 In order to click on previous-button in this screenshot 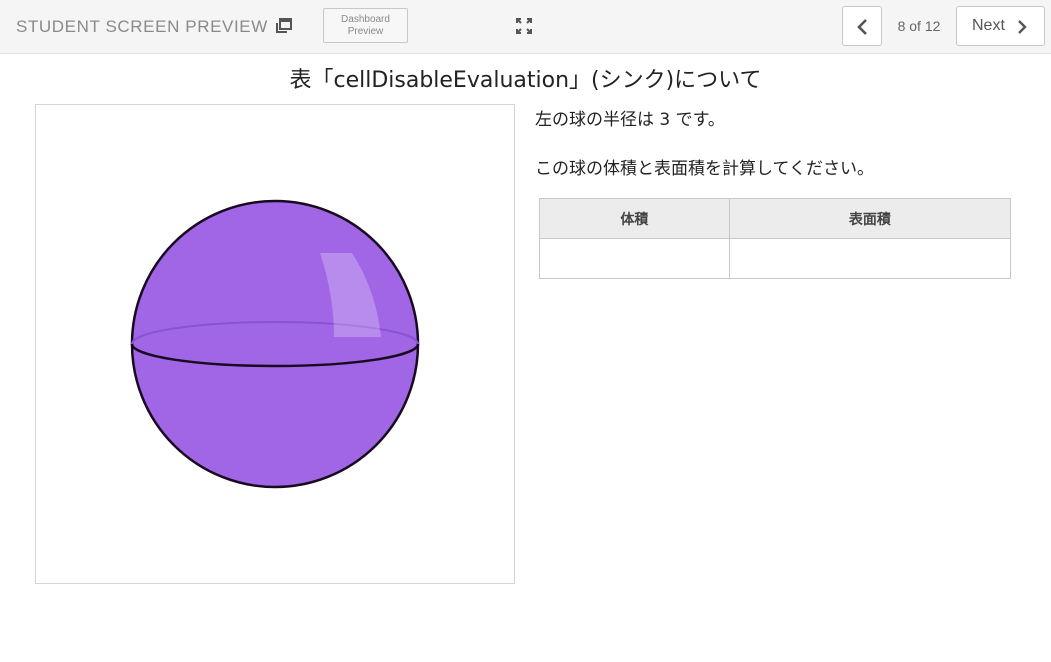, I will do `click(862, 26)`.